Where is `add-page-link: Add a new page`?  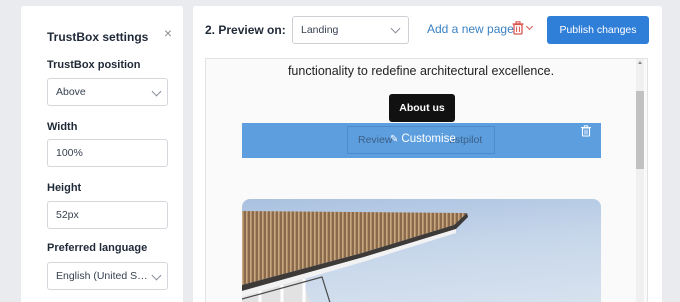
add-page-link: Add a new page is located at coordinates (470, 29).